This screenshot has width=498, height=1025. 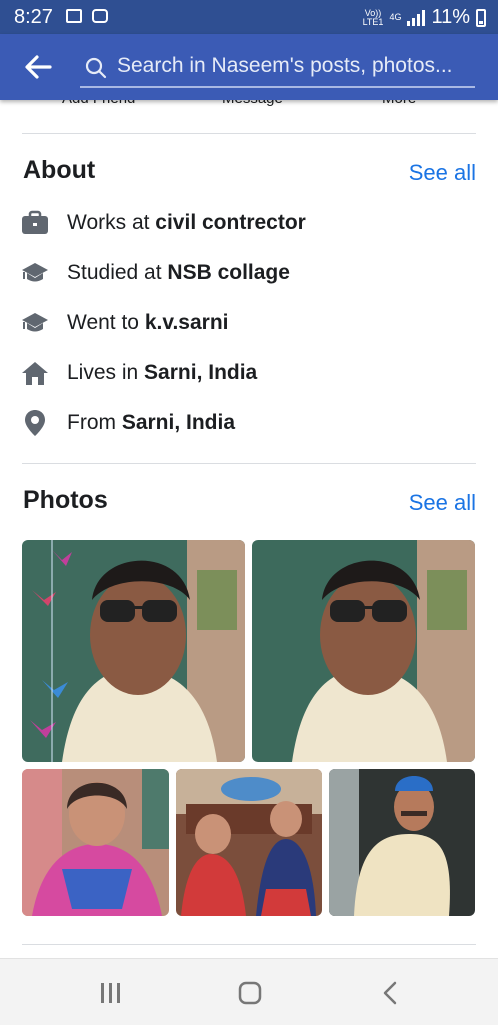 I want to click on status-time: 8:27, so click(x=33, y=17).